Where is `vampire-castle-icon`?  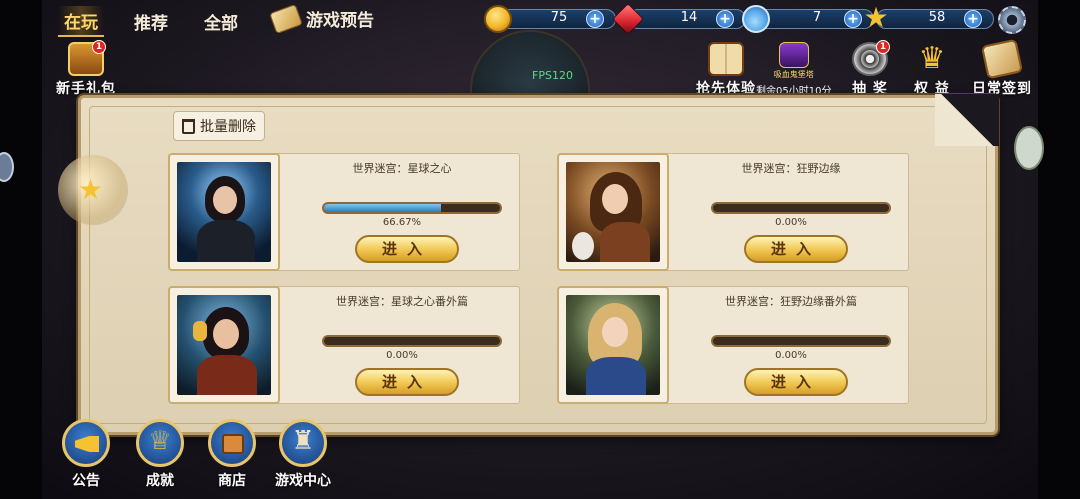
vampire-castle-icon is located at coordinates (793, 55).